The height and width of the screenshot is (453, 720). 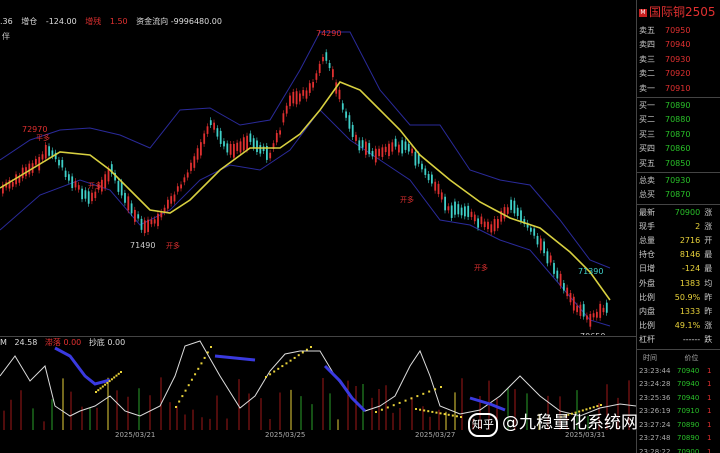 I want to click on bid-row: 买一 70890, so click(x=678, y=106).